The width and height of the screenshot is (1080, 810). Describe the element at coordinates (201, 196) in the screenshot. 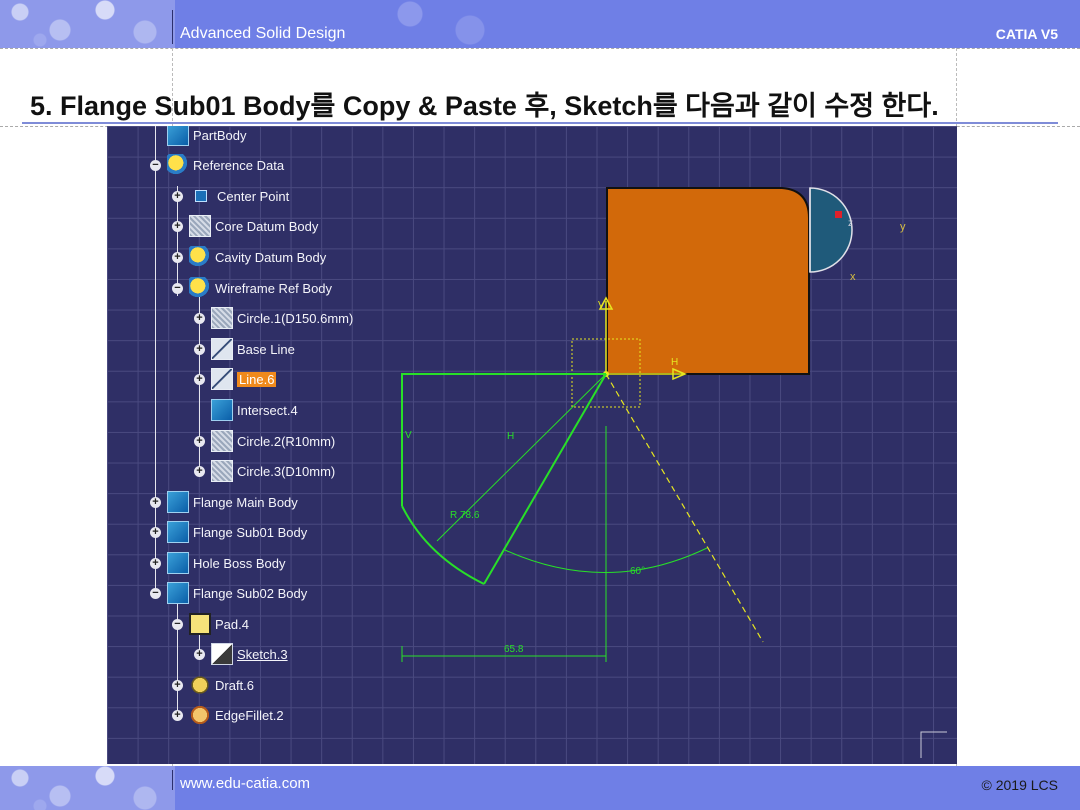

I see `point-icon` at that location.